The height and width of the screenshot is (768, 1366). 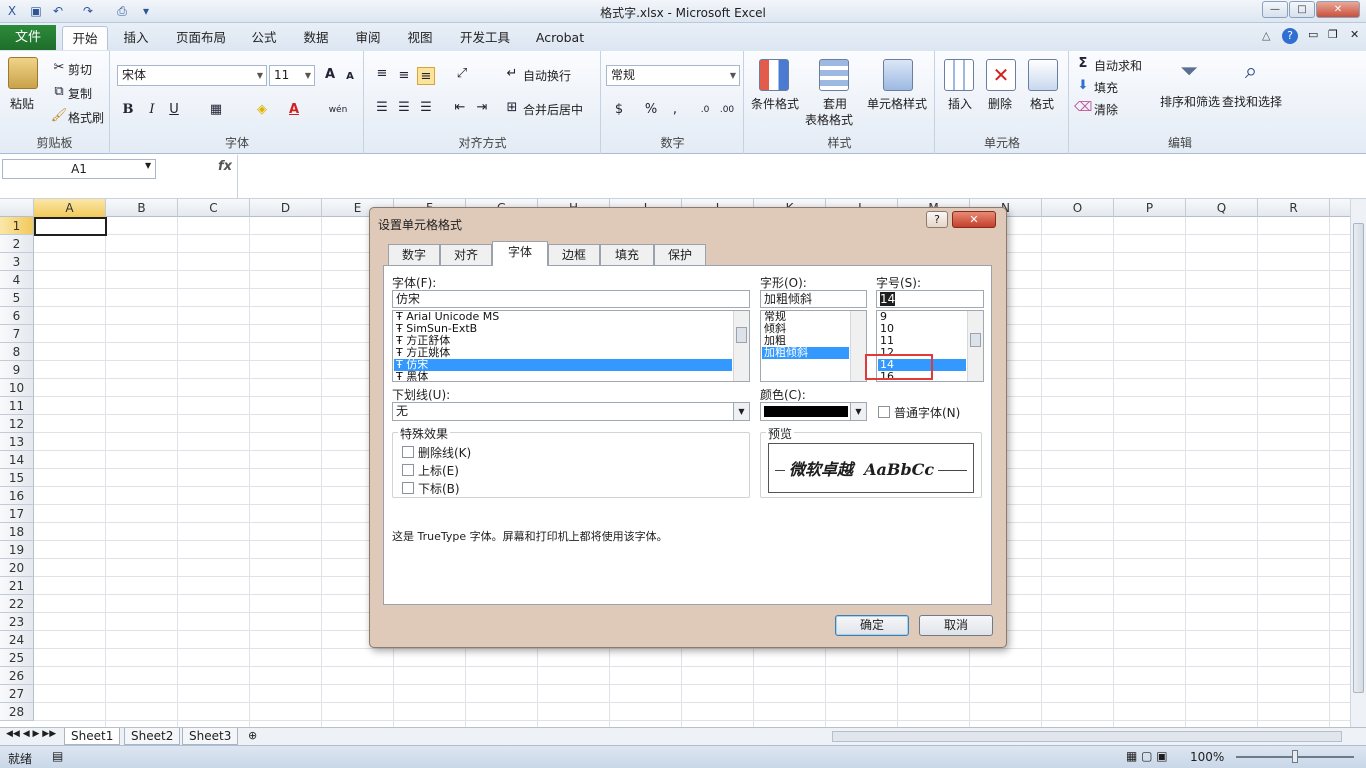 I want to click on row-header: 27, so click(x=17, y=694).